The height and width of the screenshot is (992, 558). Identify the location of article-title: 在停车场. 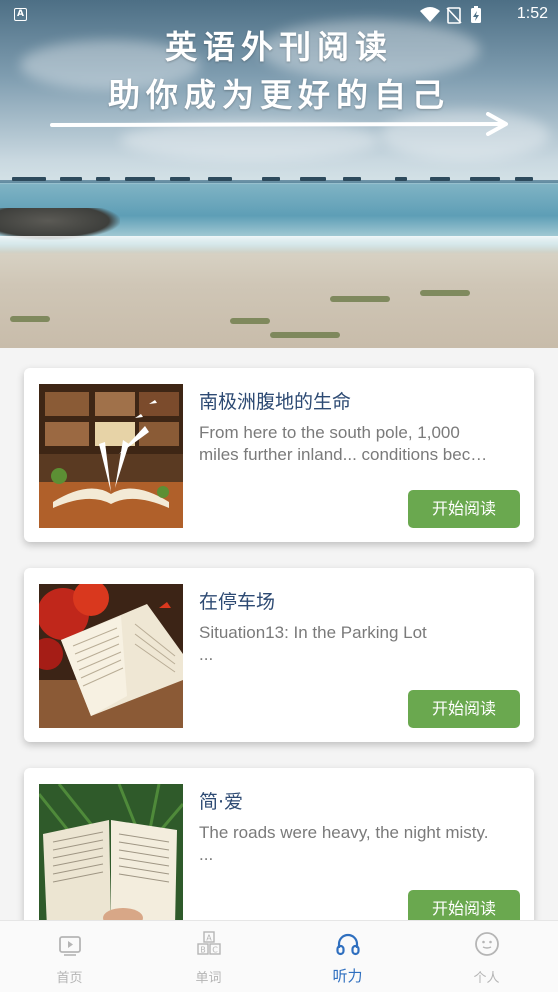
(237, 602).